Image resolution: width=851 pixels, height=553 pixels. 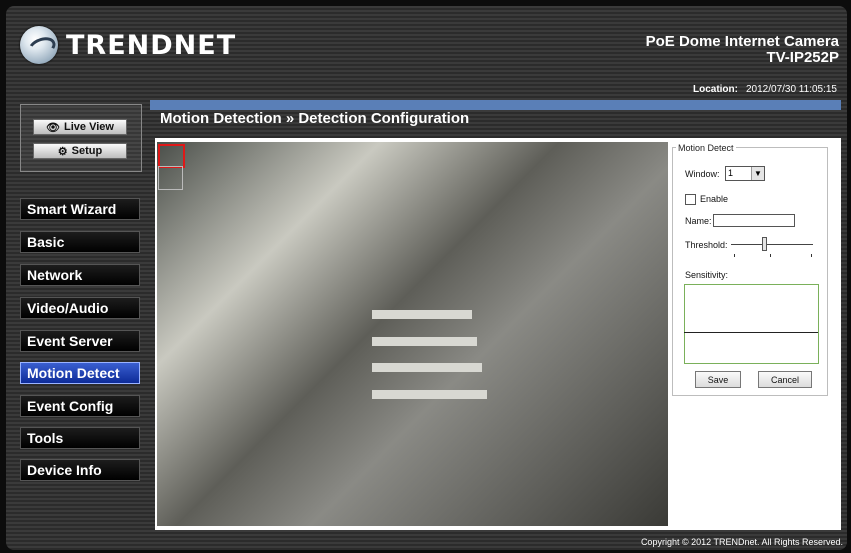 What do you see at coordinates (39, 45) in the screenshot?
I see `logo-icon` at bounding box center [39, 45].